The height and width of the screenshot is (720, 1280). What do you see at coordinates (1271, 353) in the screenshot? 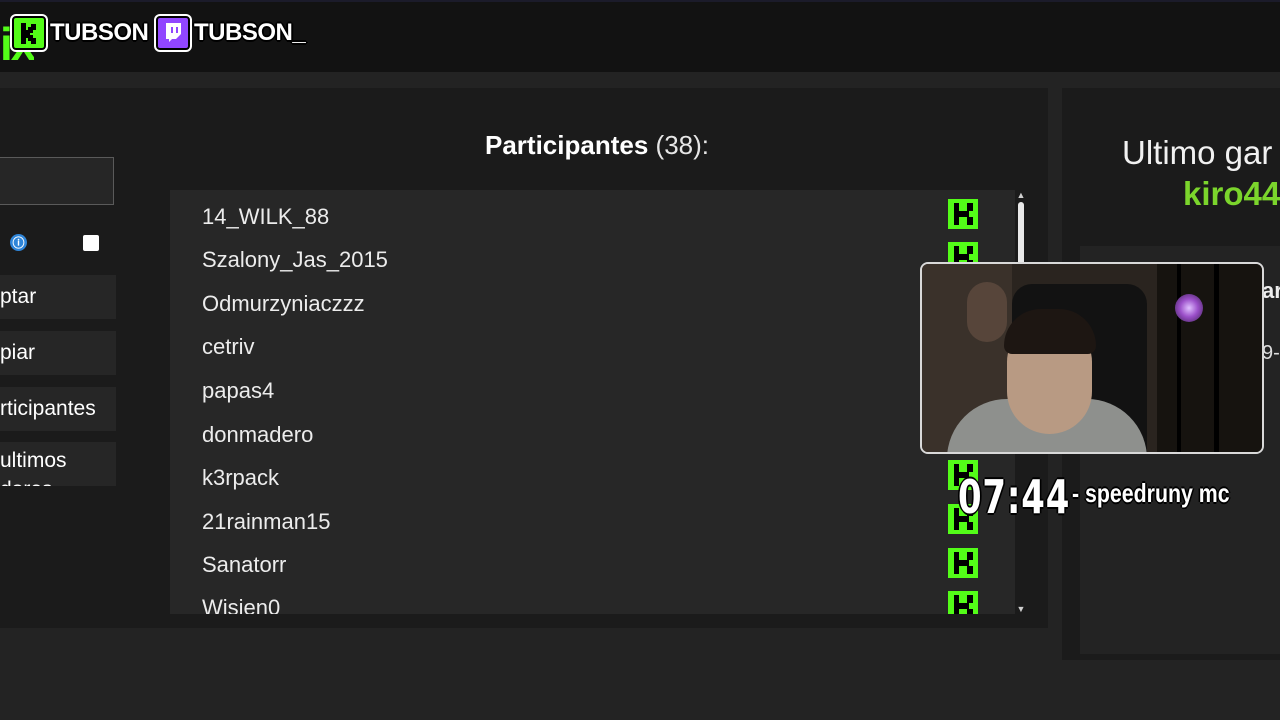
I see `winner-card-date: 9-` at bounding box center [1271, 353].